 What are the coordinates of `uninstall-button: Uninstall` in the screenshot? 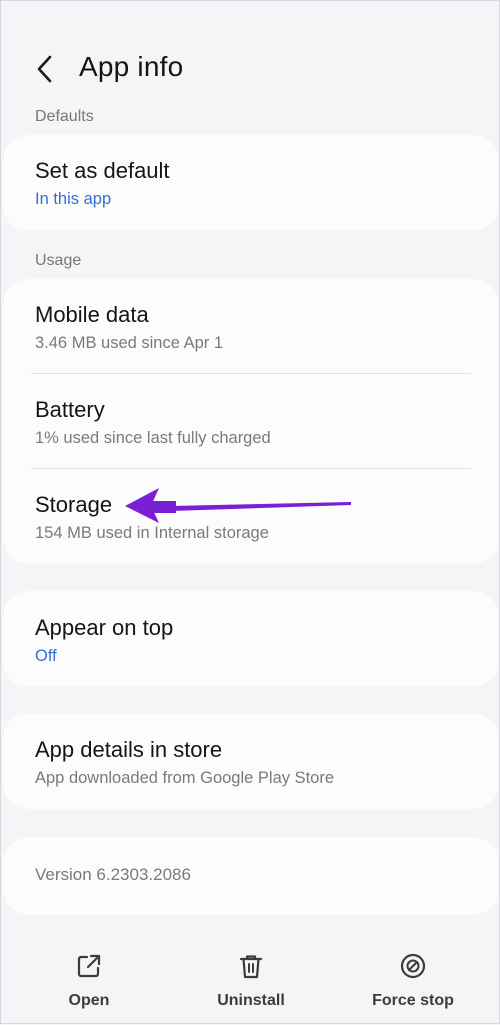 It's located at (251, 975).